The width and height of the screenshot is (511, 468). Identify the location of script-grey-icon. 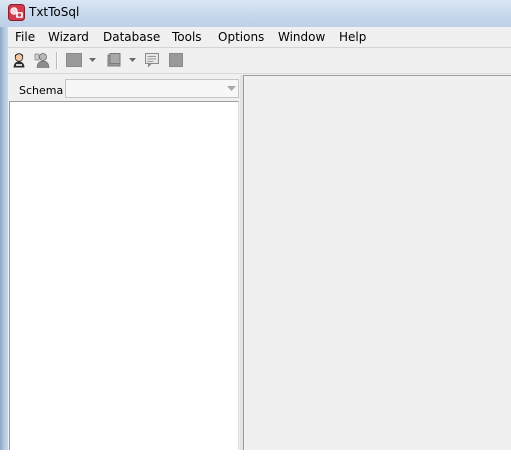
(114, 60).